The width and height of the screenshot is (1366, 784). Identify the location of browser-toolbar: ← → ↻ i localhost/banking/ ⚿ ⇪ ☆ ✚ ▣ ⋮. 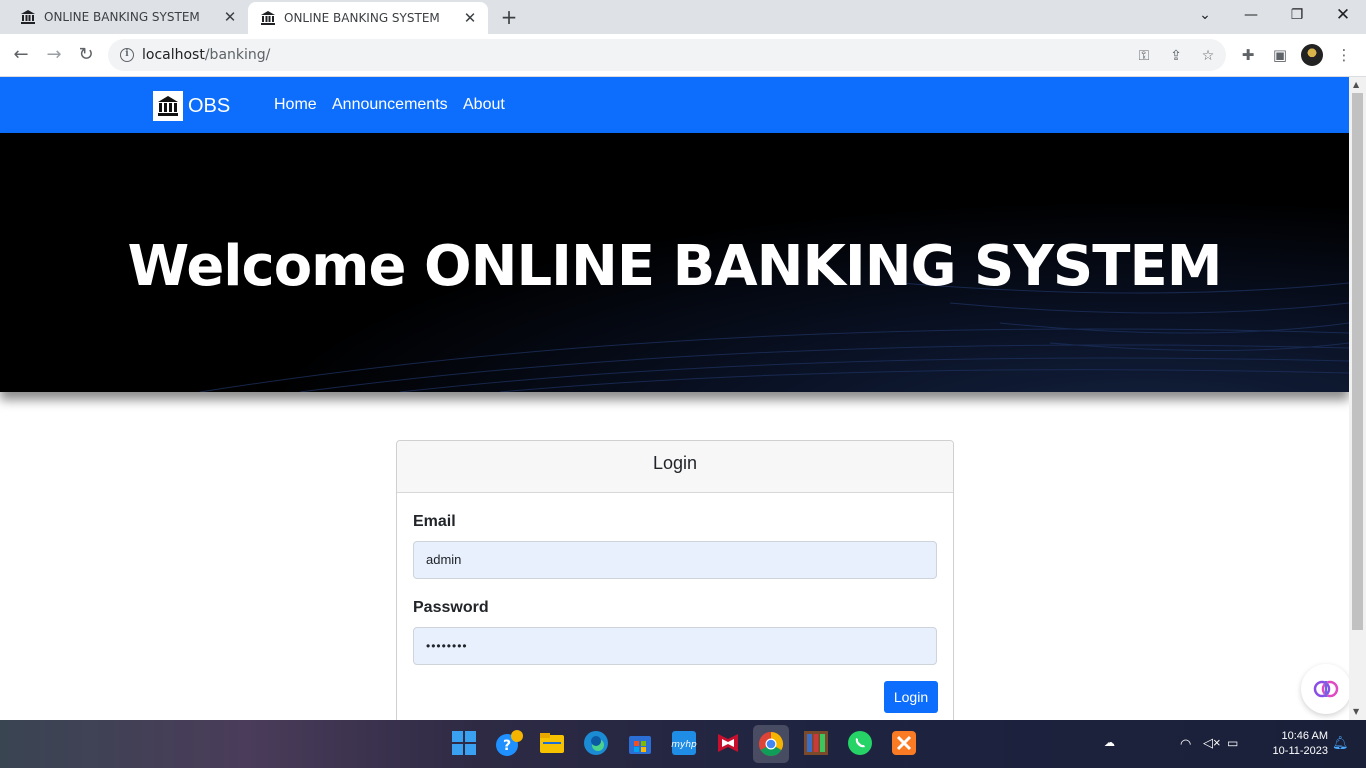
(683, 55).